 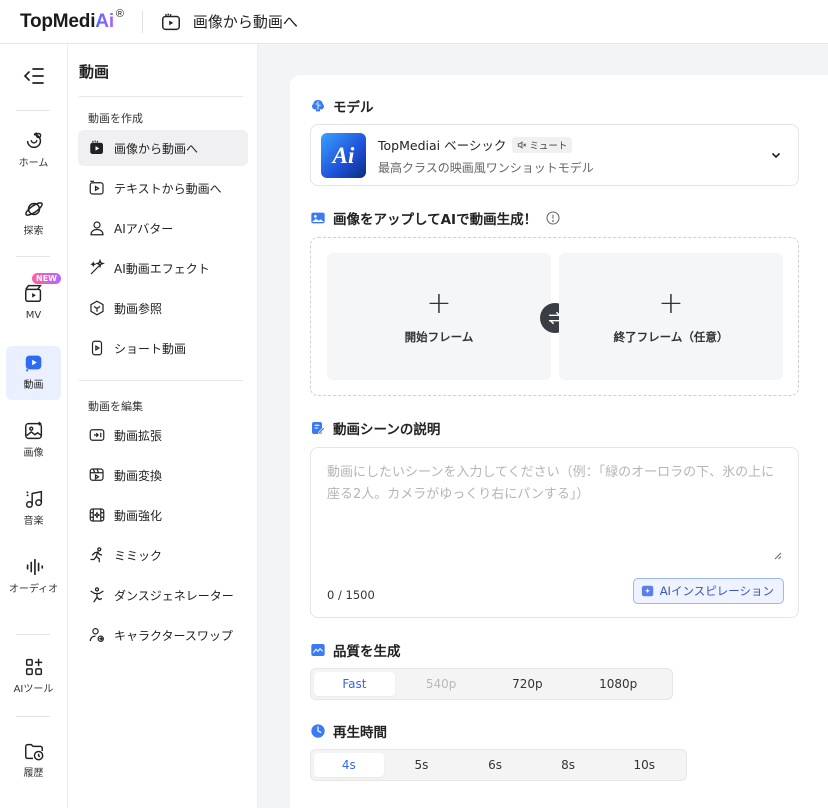 What do you see at coordinates (33, 363) in the screenshot?
I see `video-icon` at bounding box center [33, 363].